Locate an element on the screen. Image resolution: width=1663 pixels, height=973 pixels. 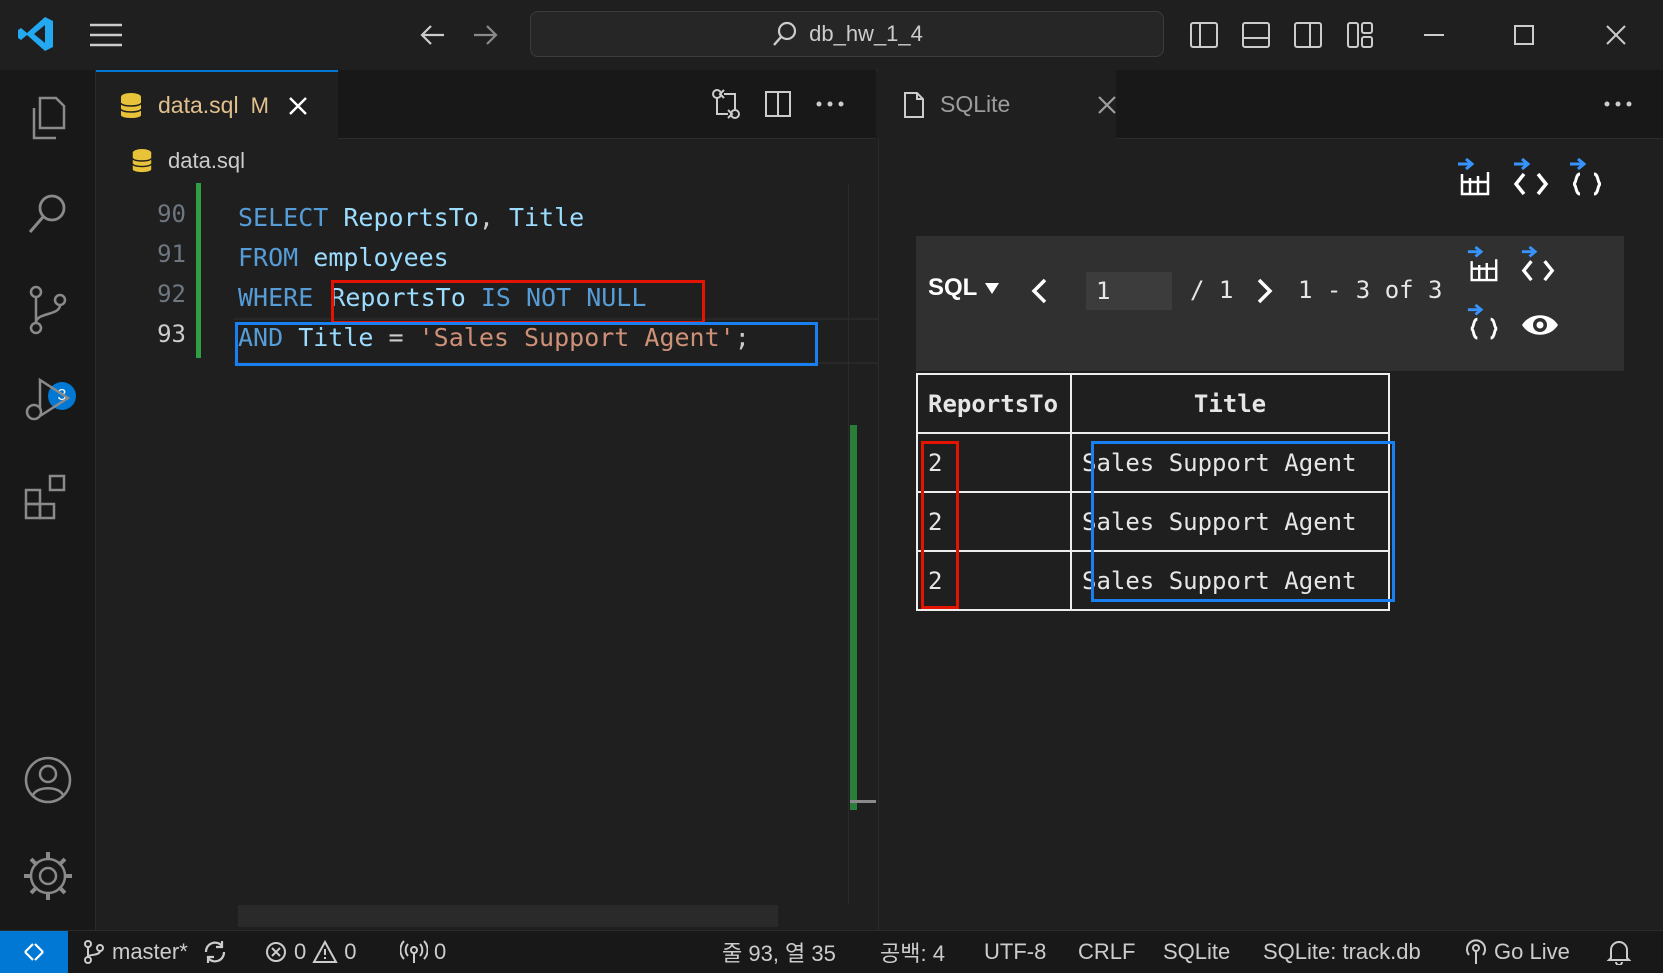
code-line-91: FROM employees is located at coordinates (343, 258).